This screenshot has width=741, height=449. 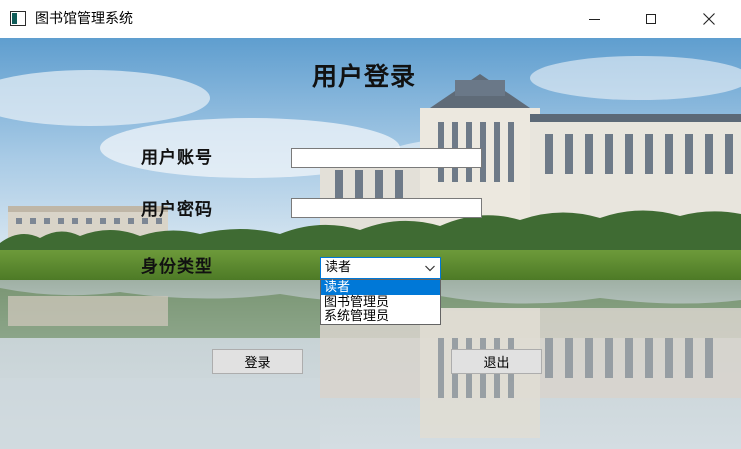 I want to click on close-icon, so click(x=709, y=19).